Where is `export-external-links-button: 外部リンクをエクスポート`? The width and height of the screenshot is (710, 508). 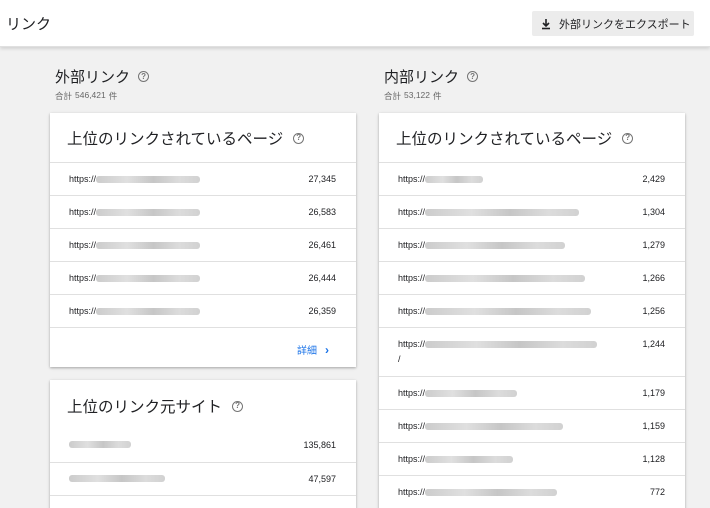
export-external-links-button: 外部リンクをエクスポート is located at coordinates (613, 23).